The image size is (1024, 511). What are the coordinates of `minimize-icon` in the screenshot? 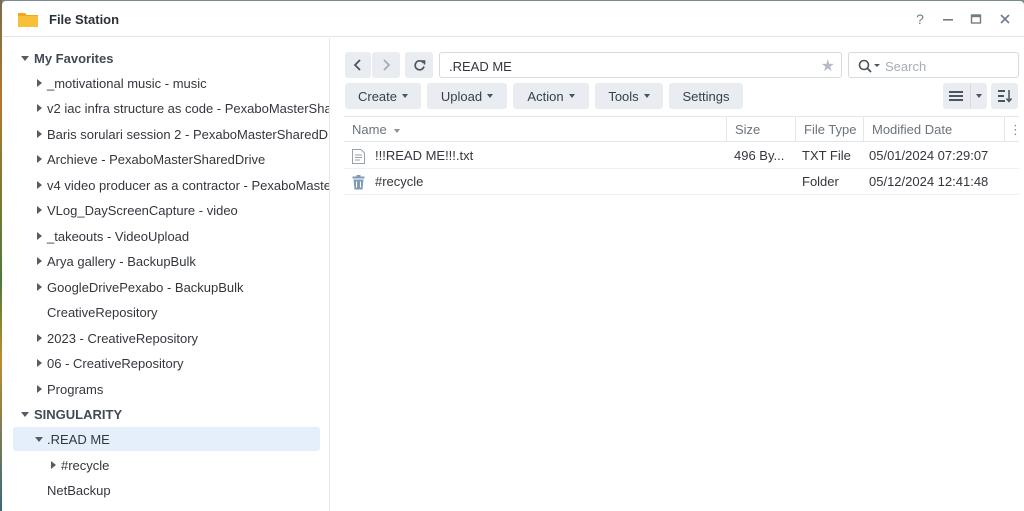 It's located at (948, 20).